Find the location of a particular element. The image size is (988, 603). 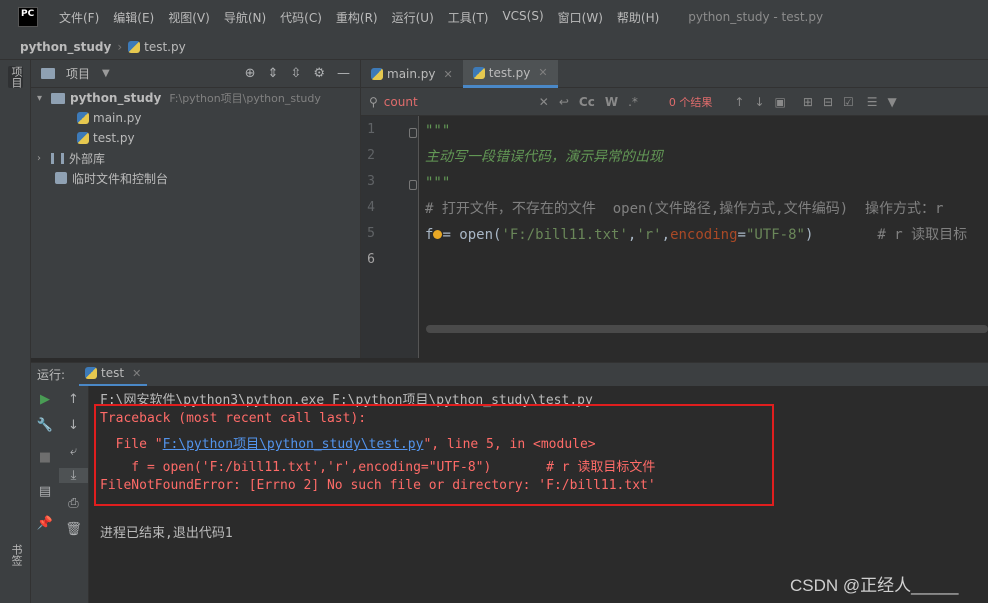

locate-icon: ⊕ is located at coordinates (250, 73).